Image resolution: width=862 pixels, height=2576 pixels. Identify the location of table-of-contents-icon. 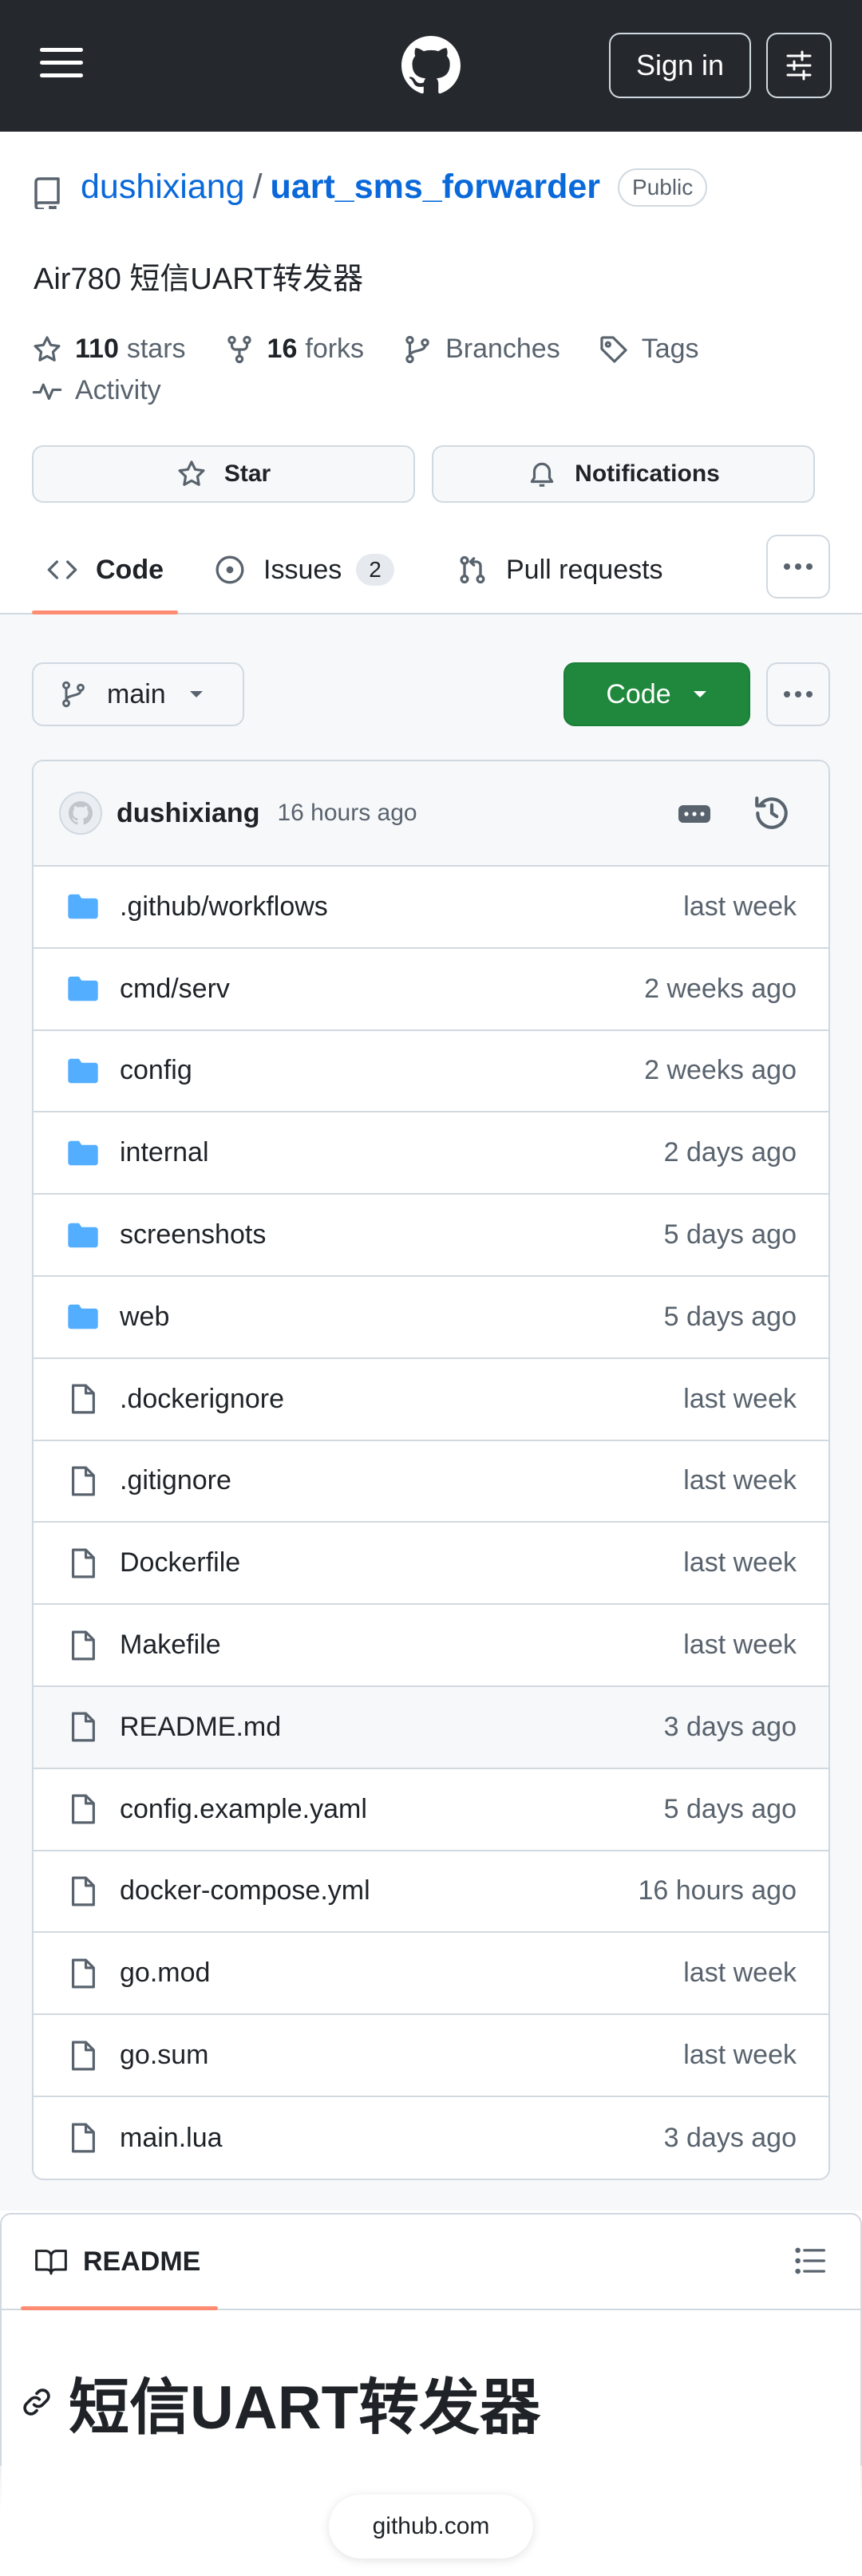
(811, 2260).